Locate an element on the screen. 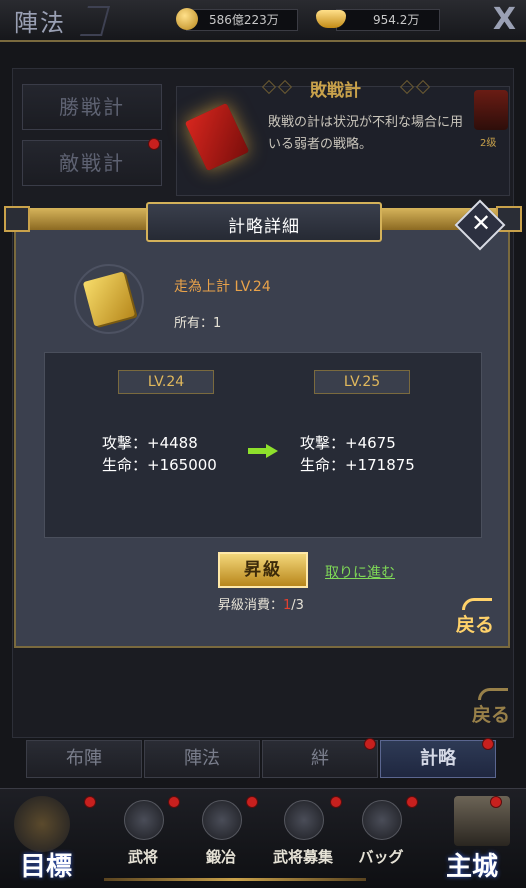  tab-formation: 布陣 is located at coordinates (84, 759).